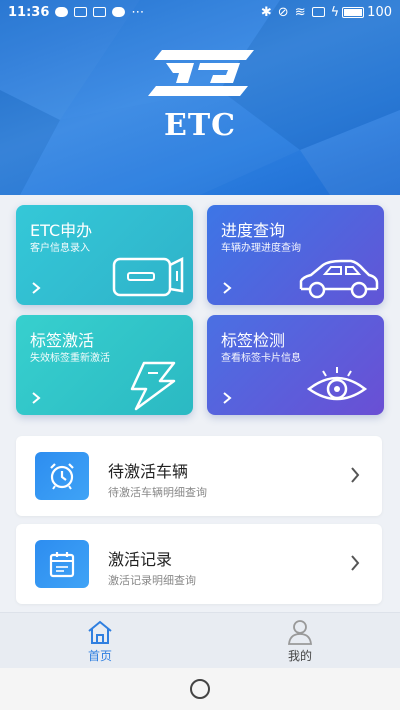 Image resolution: width=400 pixels, height=710 pixels. I want to click on card-subtitle: 客户信息录入, so click(60, 248).